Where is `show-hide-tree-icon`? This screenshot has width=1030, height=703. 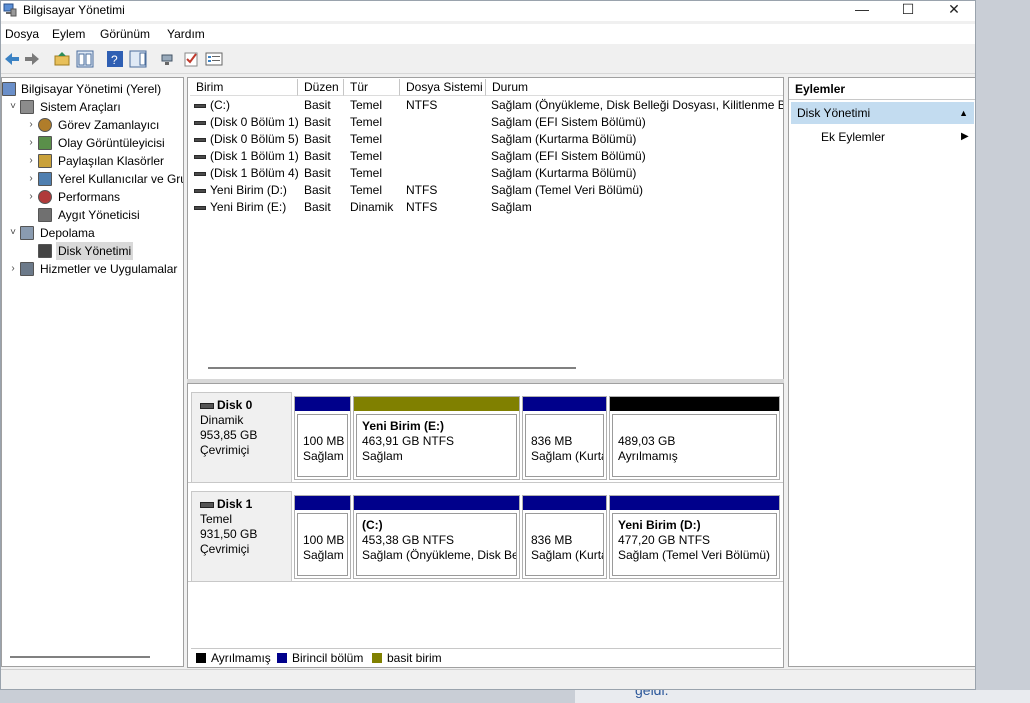
show-hide-tree-icon is located at coordinates (85, 59).